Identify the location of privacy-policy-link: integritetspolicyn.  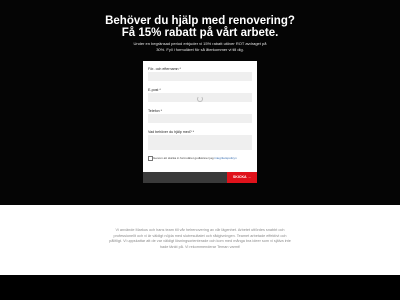
(225, 158).